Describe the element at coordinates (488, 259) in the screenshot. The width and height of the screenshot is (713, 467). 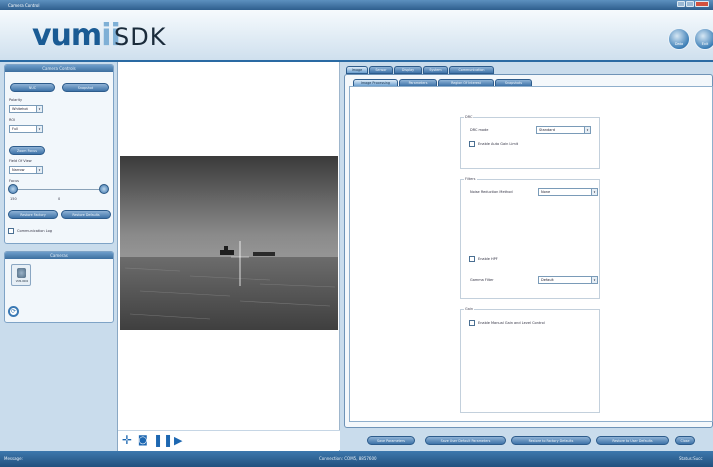
I see `hpf-label: Enable HPF` at that location.